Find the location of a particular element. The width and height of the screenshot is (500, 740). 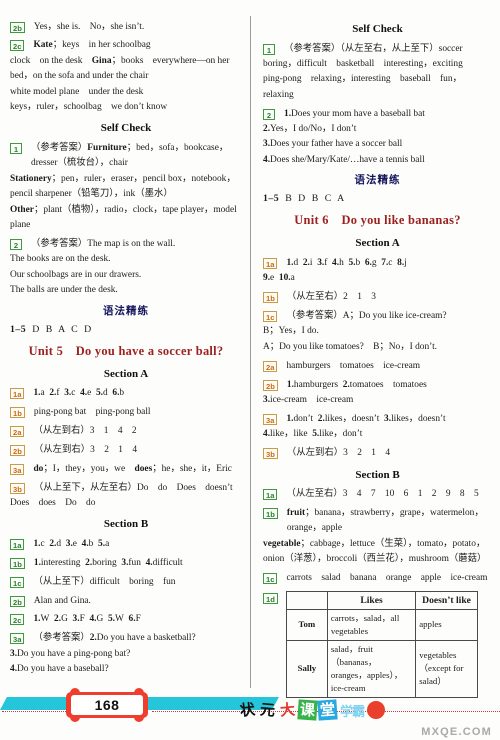

table-cell-likes: carrots，salad，all vegetables is located at coordinates (371, 624).